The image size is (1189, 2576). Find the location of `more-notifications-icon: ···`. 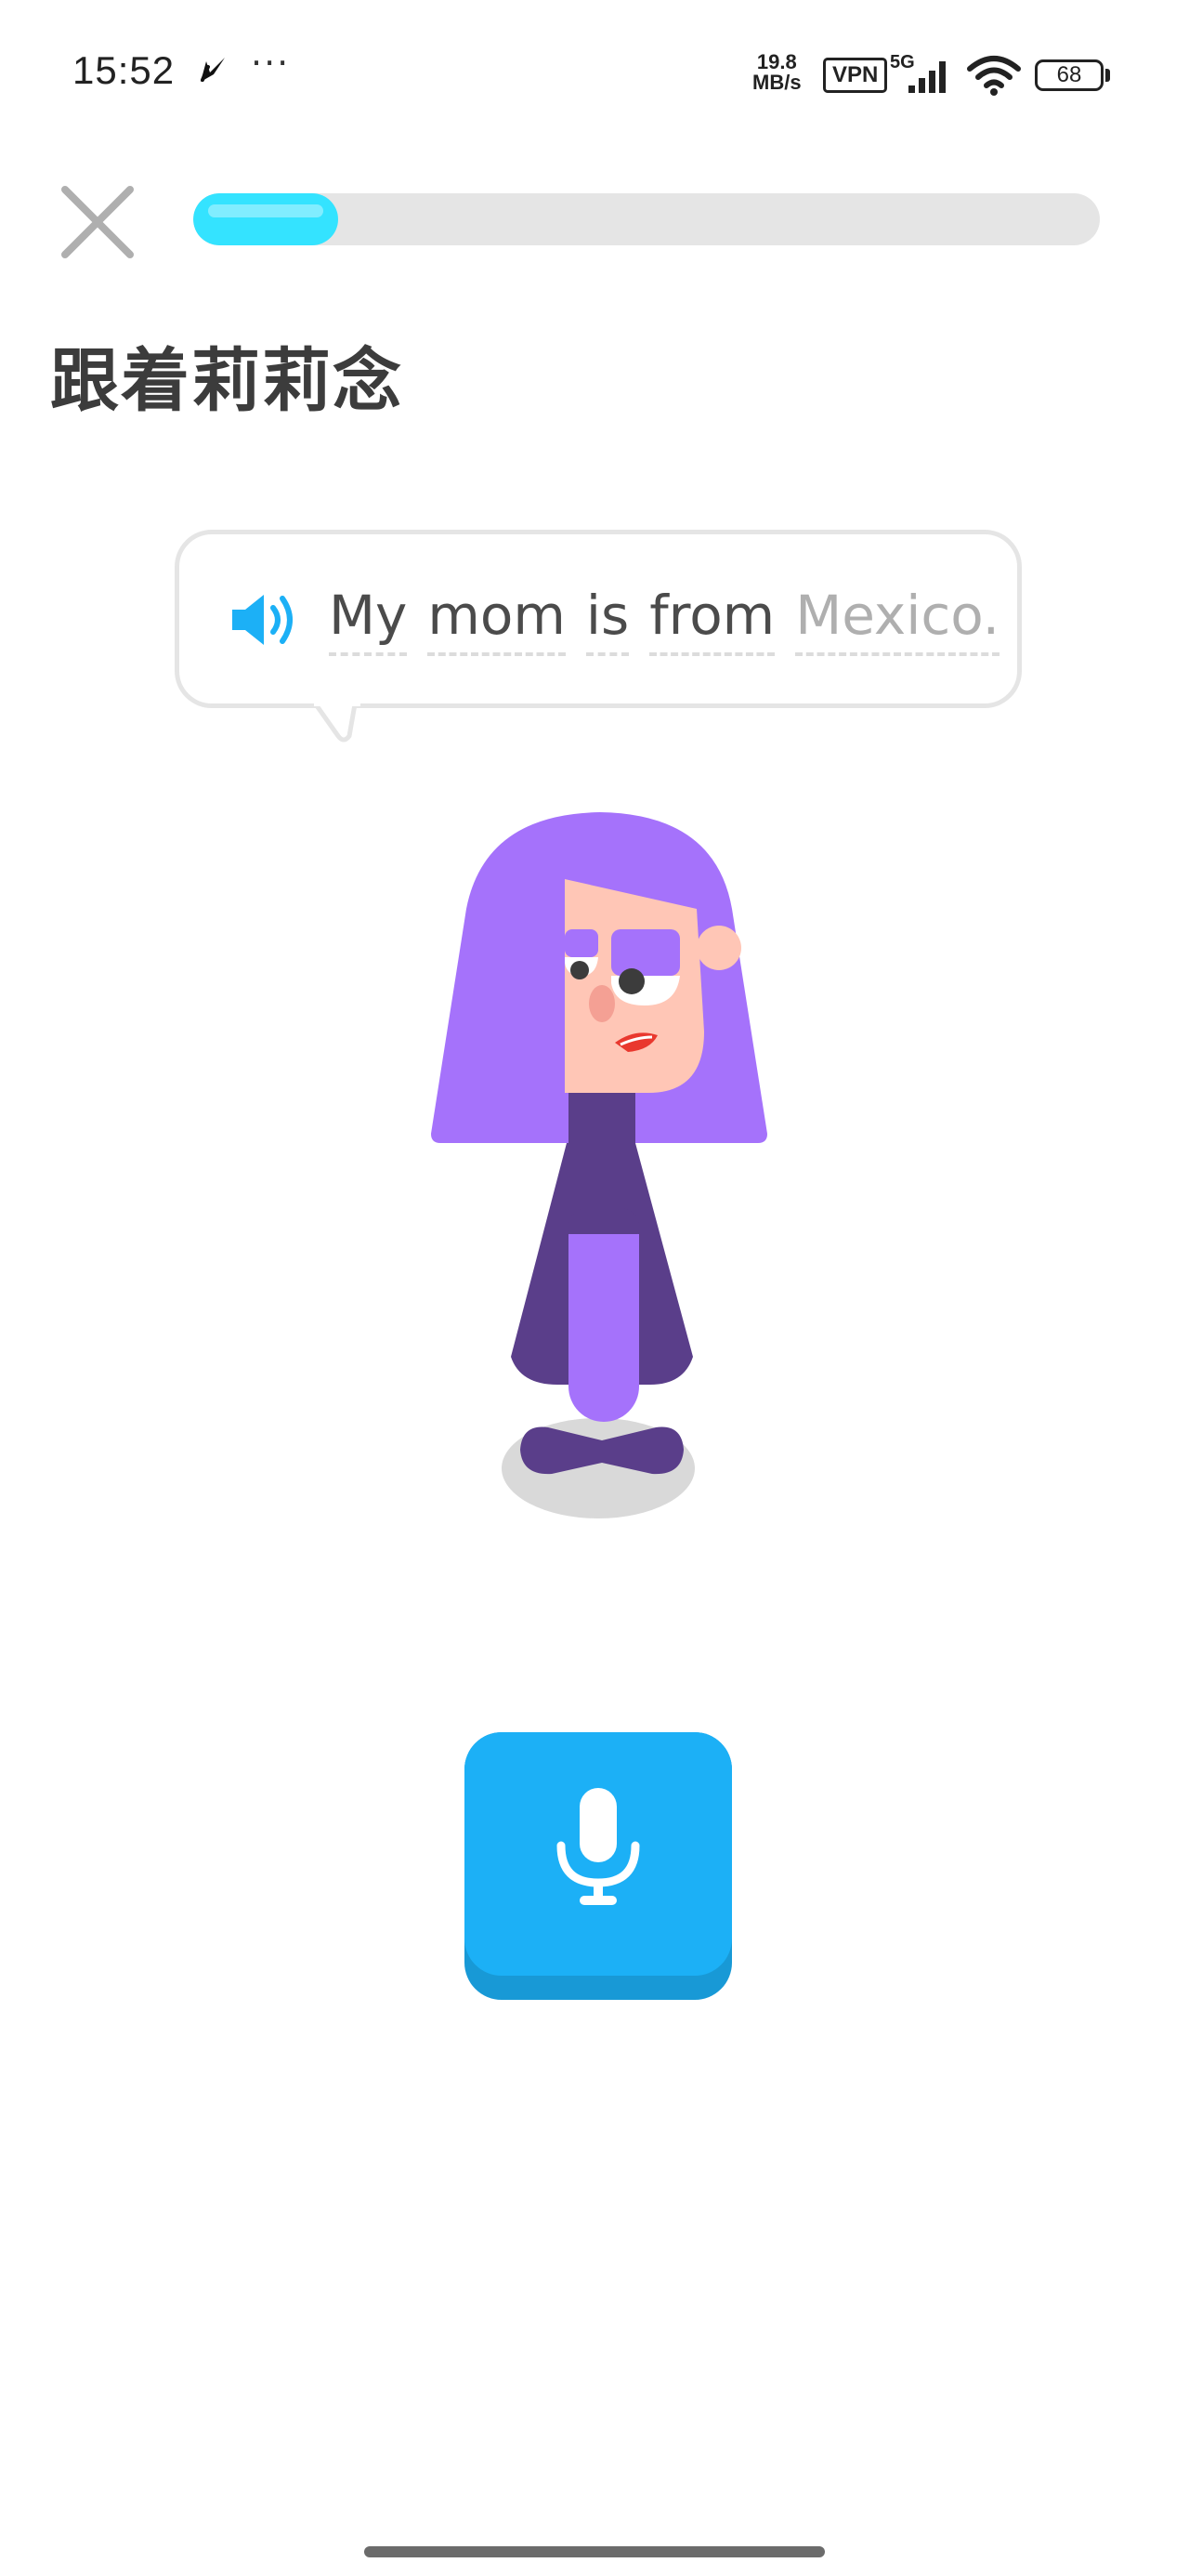

more-notifications-icon: ··· is located at coordinates (271, 63).